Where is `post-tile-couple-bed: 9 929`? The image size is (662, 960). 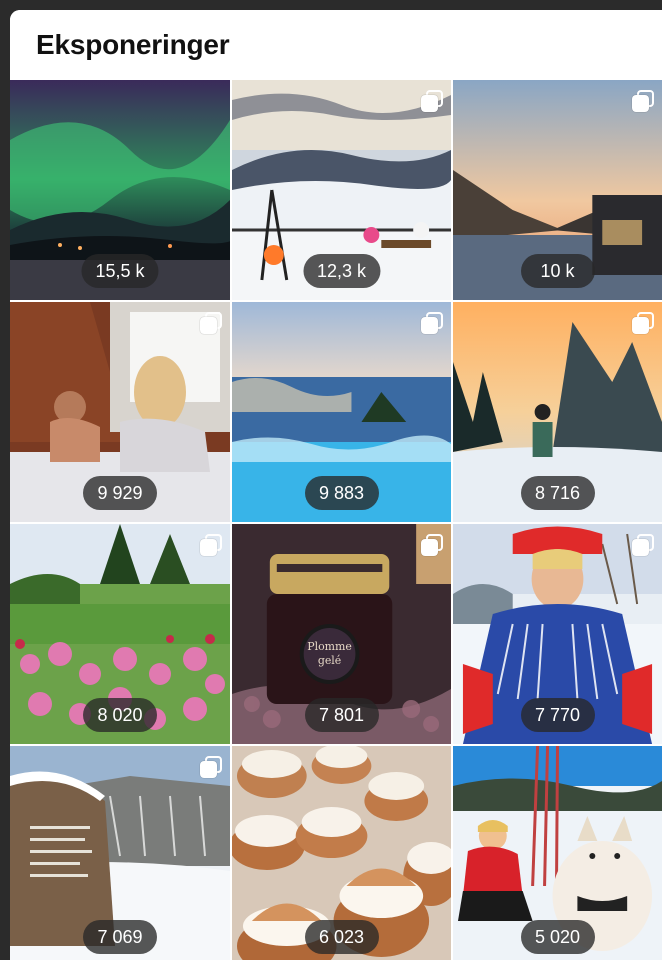 post-tile-couple-bed: 9 929 is located at coordinates (120, 412).